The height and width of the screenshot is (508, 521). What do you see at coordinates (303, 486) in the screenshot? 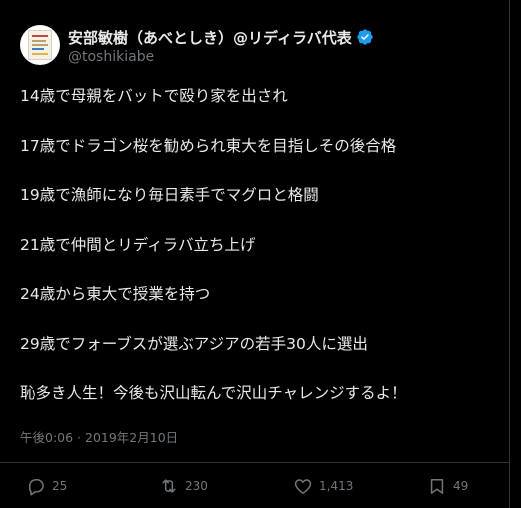
I see `heart-icon` at bounding box center [303, 486].